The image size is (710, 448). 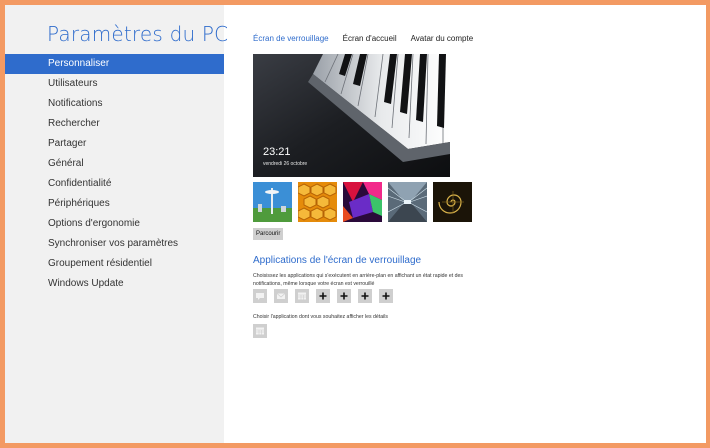 I want to click on tab-ecran-verrouillage: Écran de verrouillage, so click(x=291, y=38).